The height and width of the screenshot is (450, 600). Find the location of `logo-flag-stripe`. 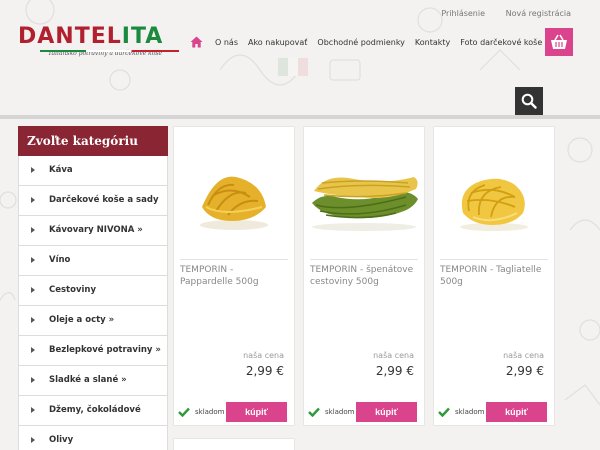

logo-flag-stripe is located at coordinates (109, 51).